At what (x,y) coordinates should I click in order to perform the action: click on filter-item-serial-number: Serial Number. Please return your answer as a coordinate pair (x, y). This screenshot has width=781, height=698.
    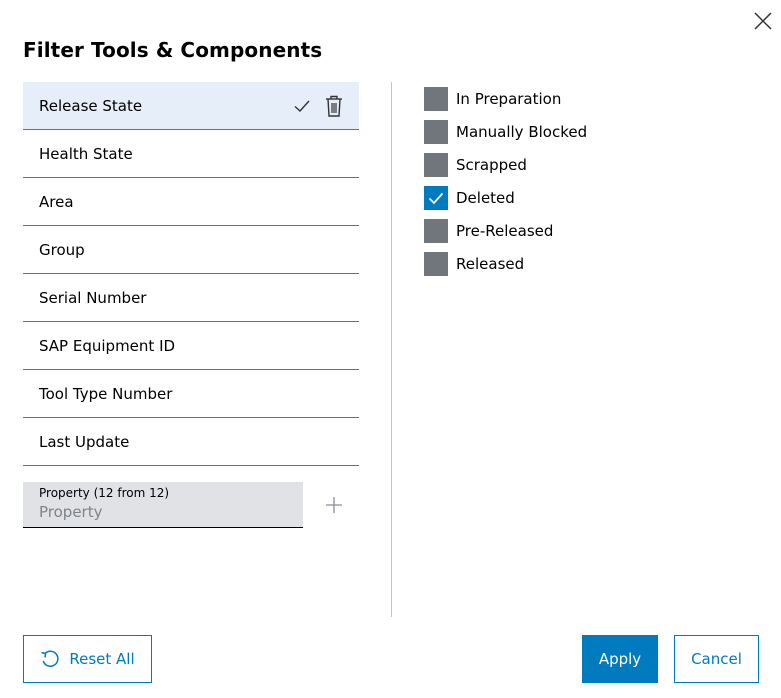
    Looking at the image, I should click on (191, 298).